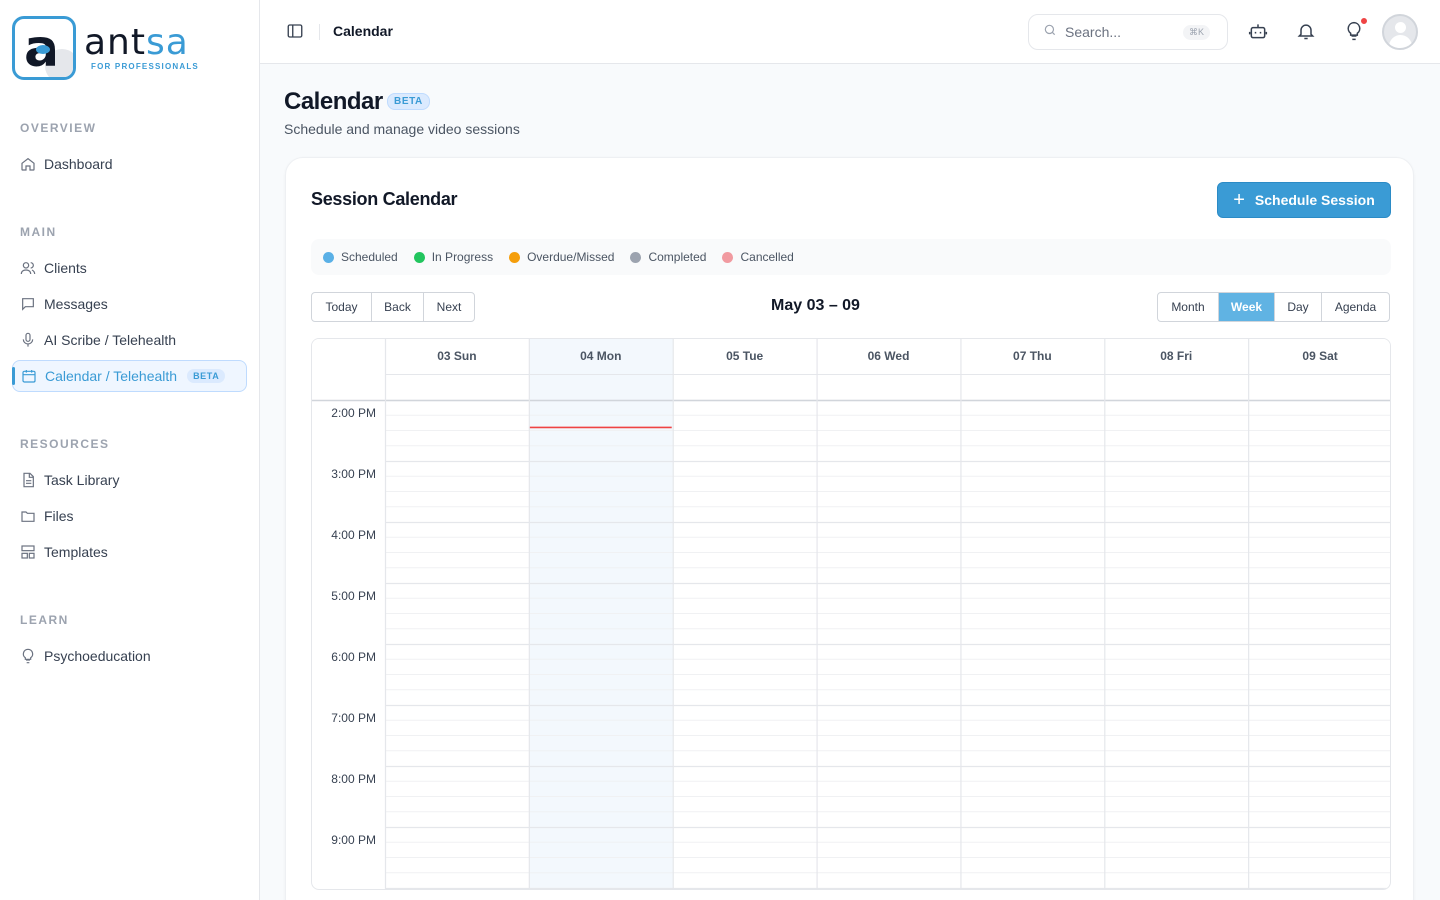 Image resolution: width=1440 pixels, height=900 pixels. I want to click on page-beta-badge: BETA, so click(408, 101).